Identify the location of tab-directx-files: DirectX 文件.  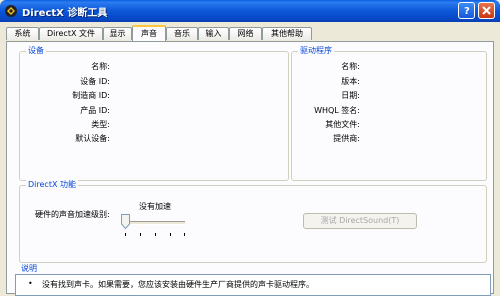
(71, 33).